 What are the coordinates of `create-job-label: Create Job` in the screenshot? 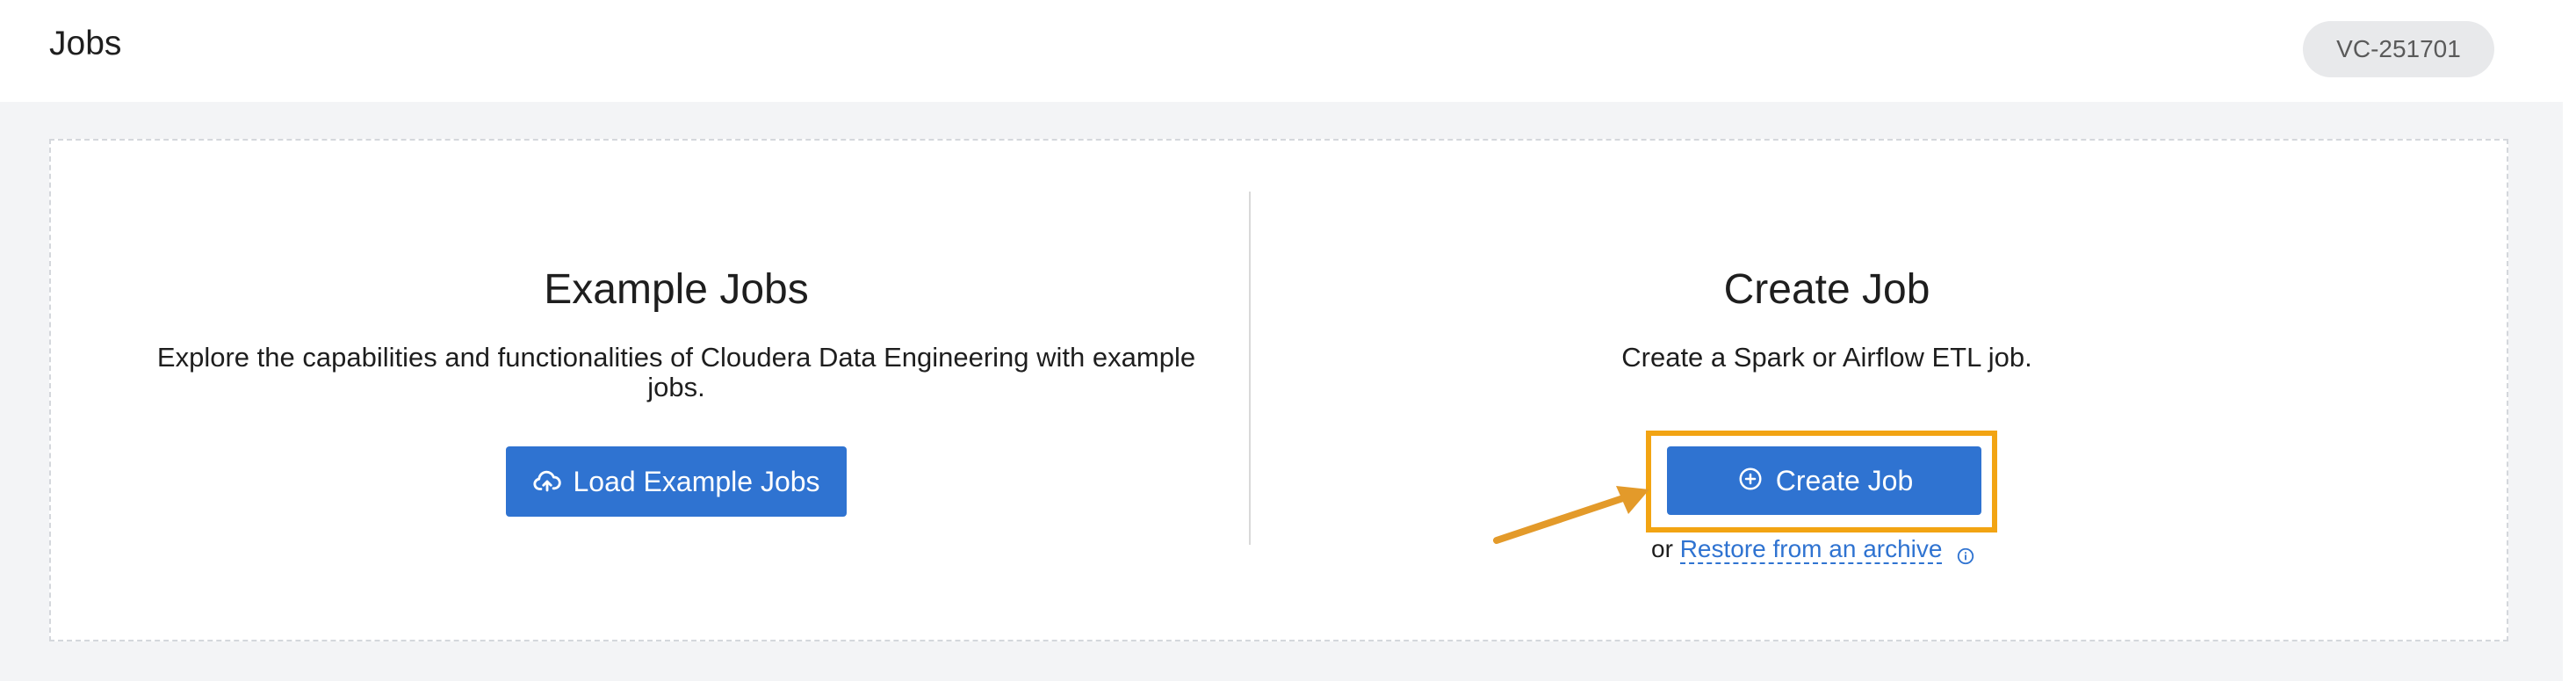 It's located at (1844, 480).